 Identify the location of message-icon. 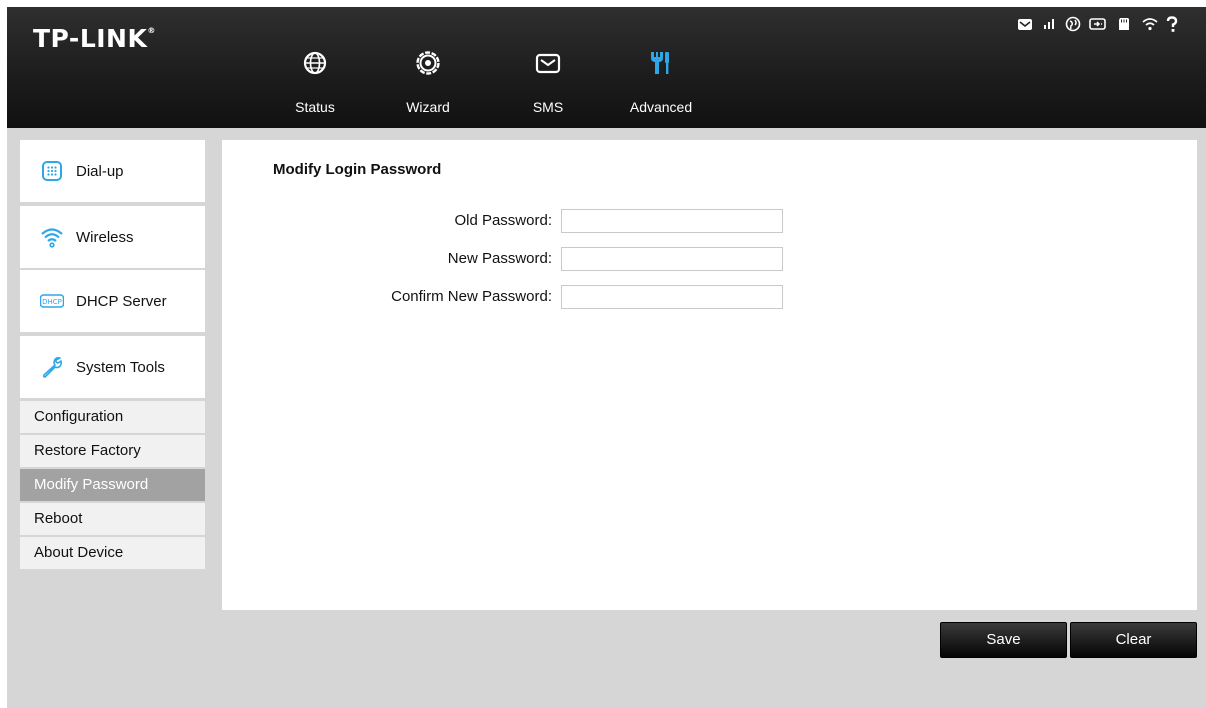
(1025, 24).